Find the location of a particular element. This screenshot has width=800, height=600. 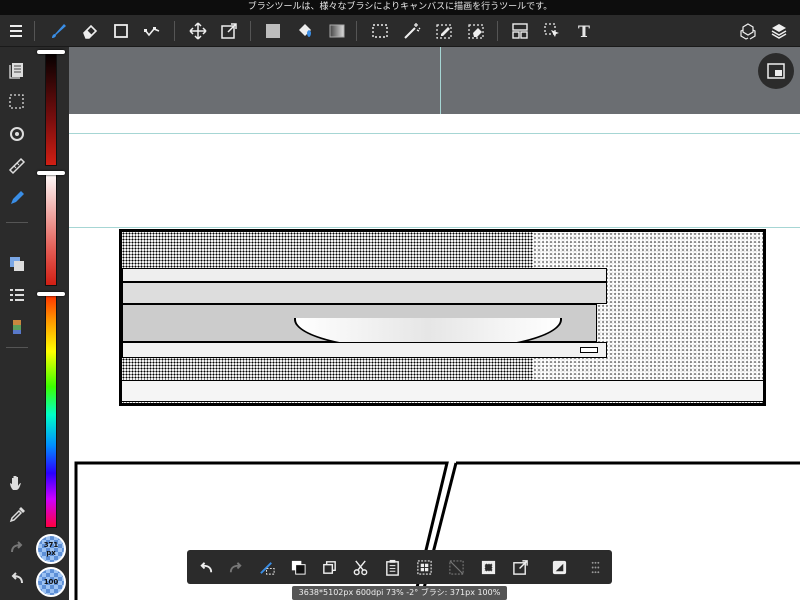

console-button is located at coordinates (589, 350).